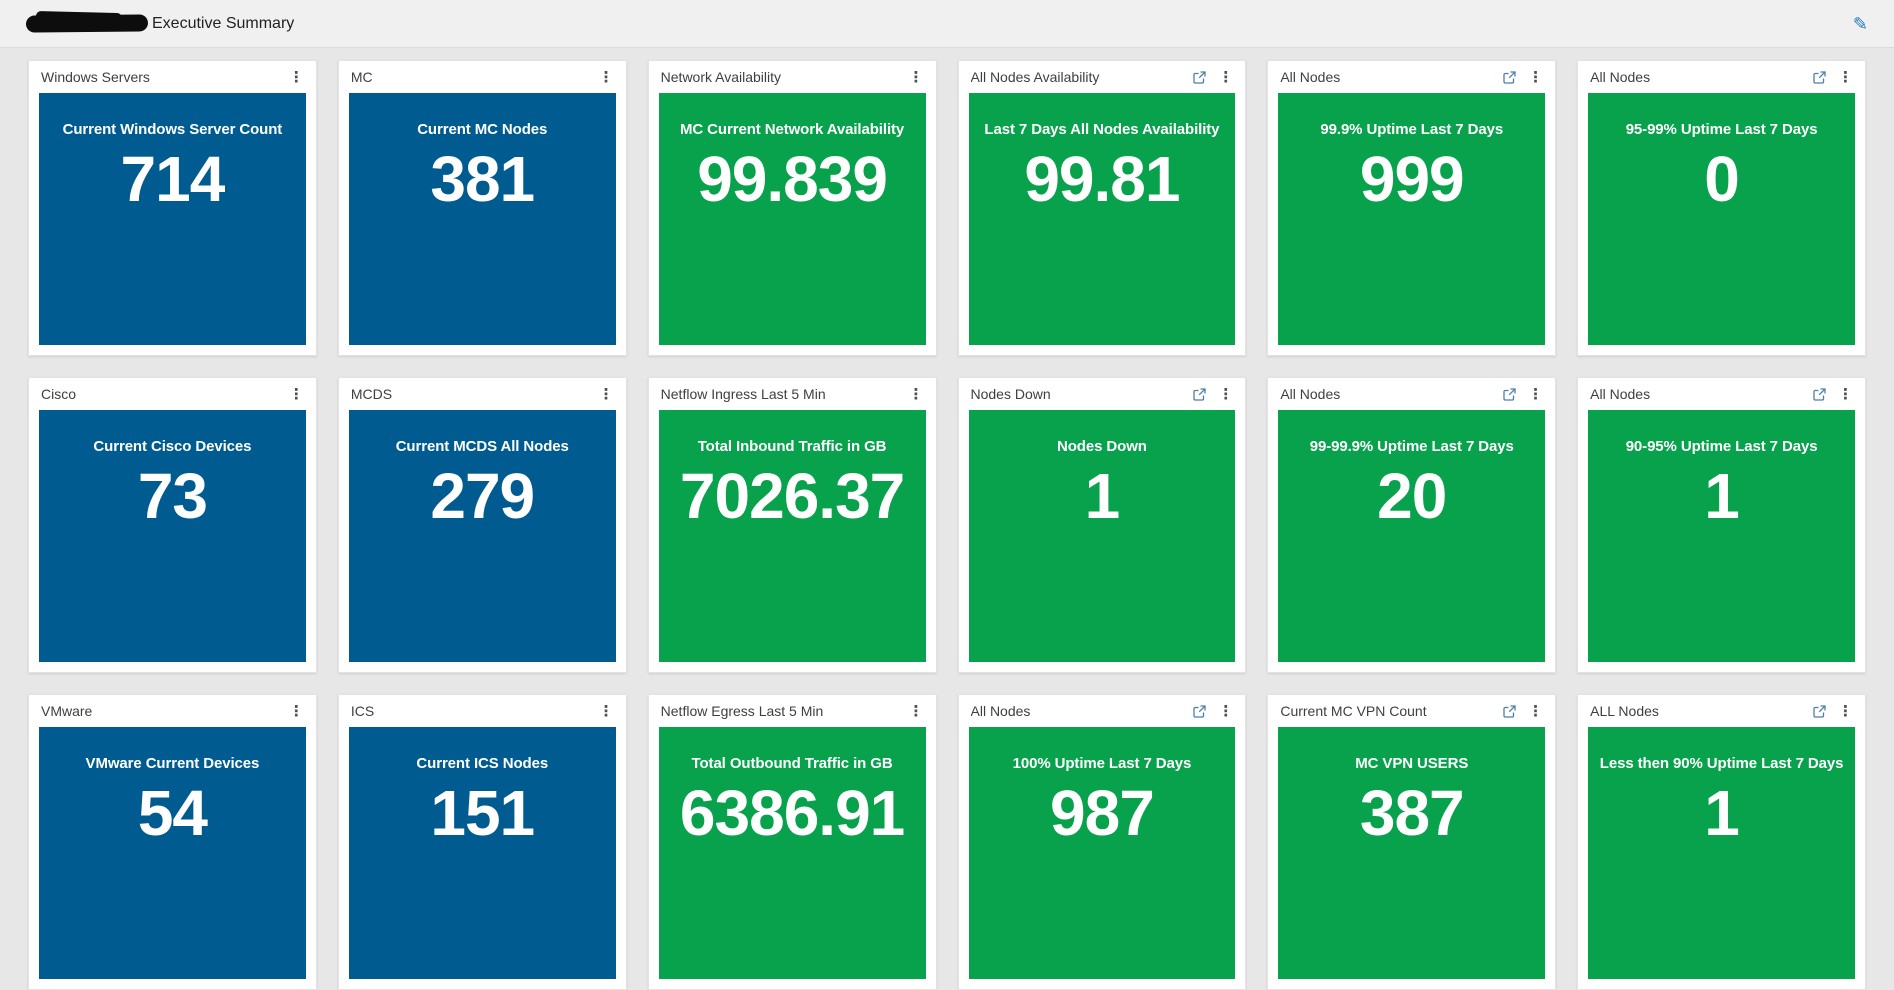  I want to click on edit-pencil-icon: ✎, so click(1860, 24).